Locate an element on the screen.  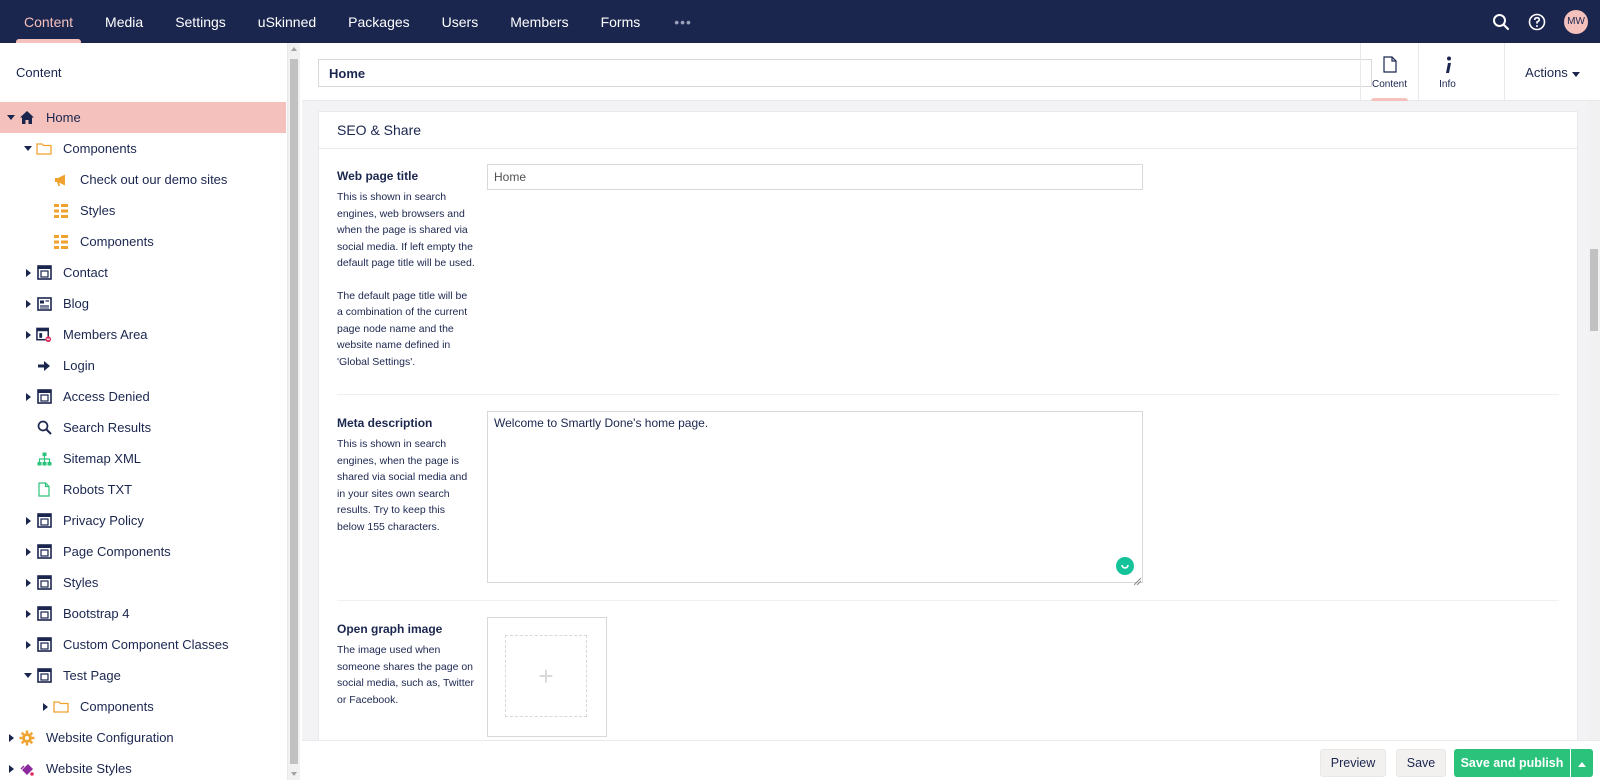
sidebar-scroll-thumb is located at coordinates (294, 411).